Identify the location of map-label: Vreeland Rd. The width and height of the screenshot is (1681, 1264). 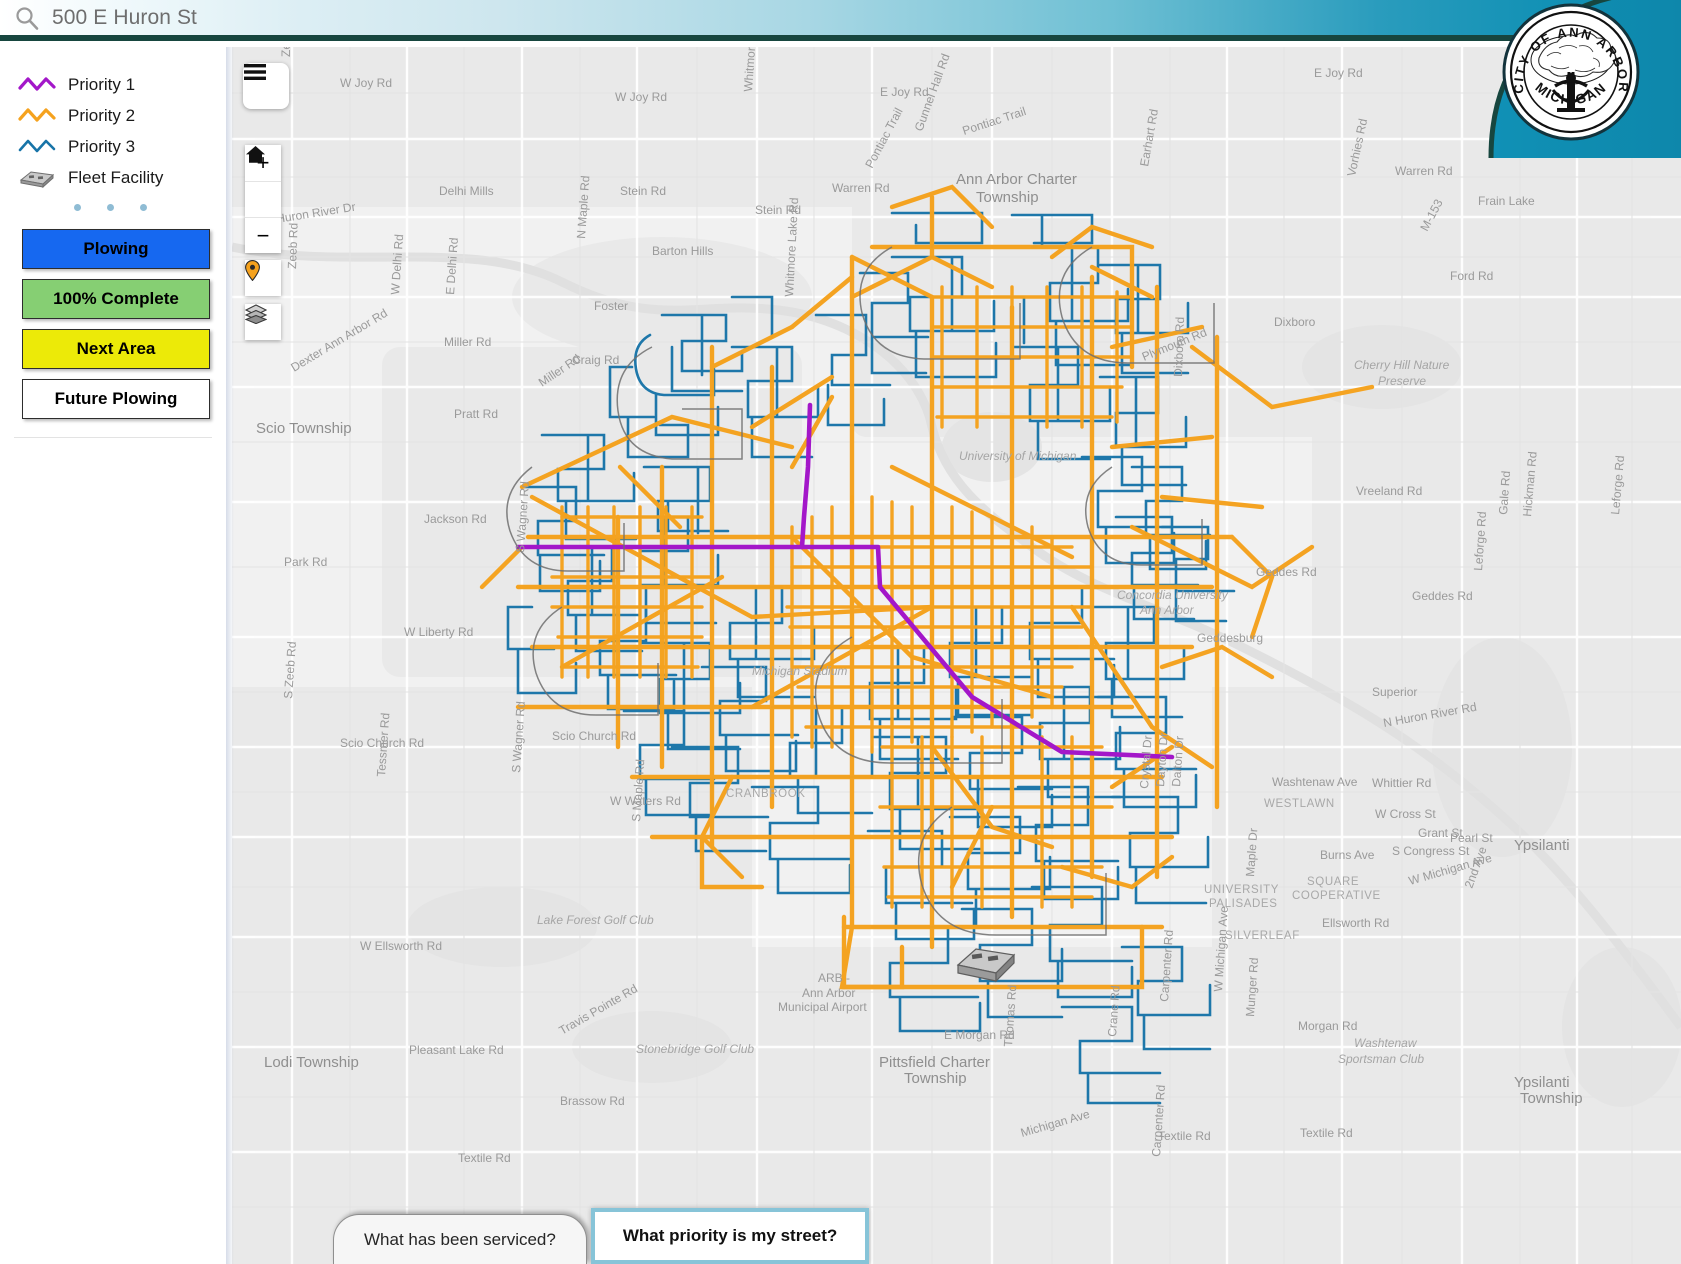
(1389, 491).